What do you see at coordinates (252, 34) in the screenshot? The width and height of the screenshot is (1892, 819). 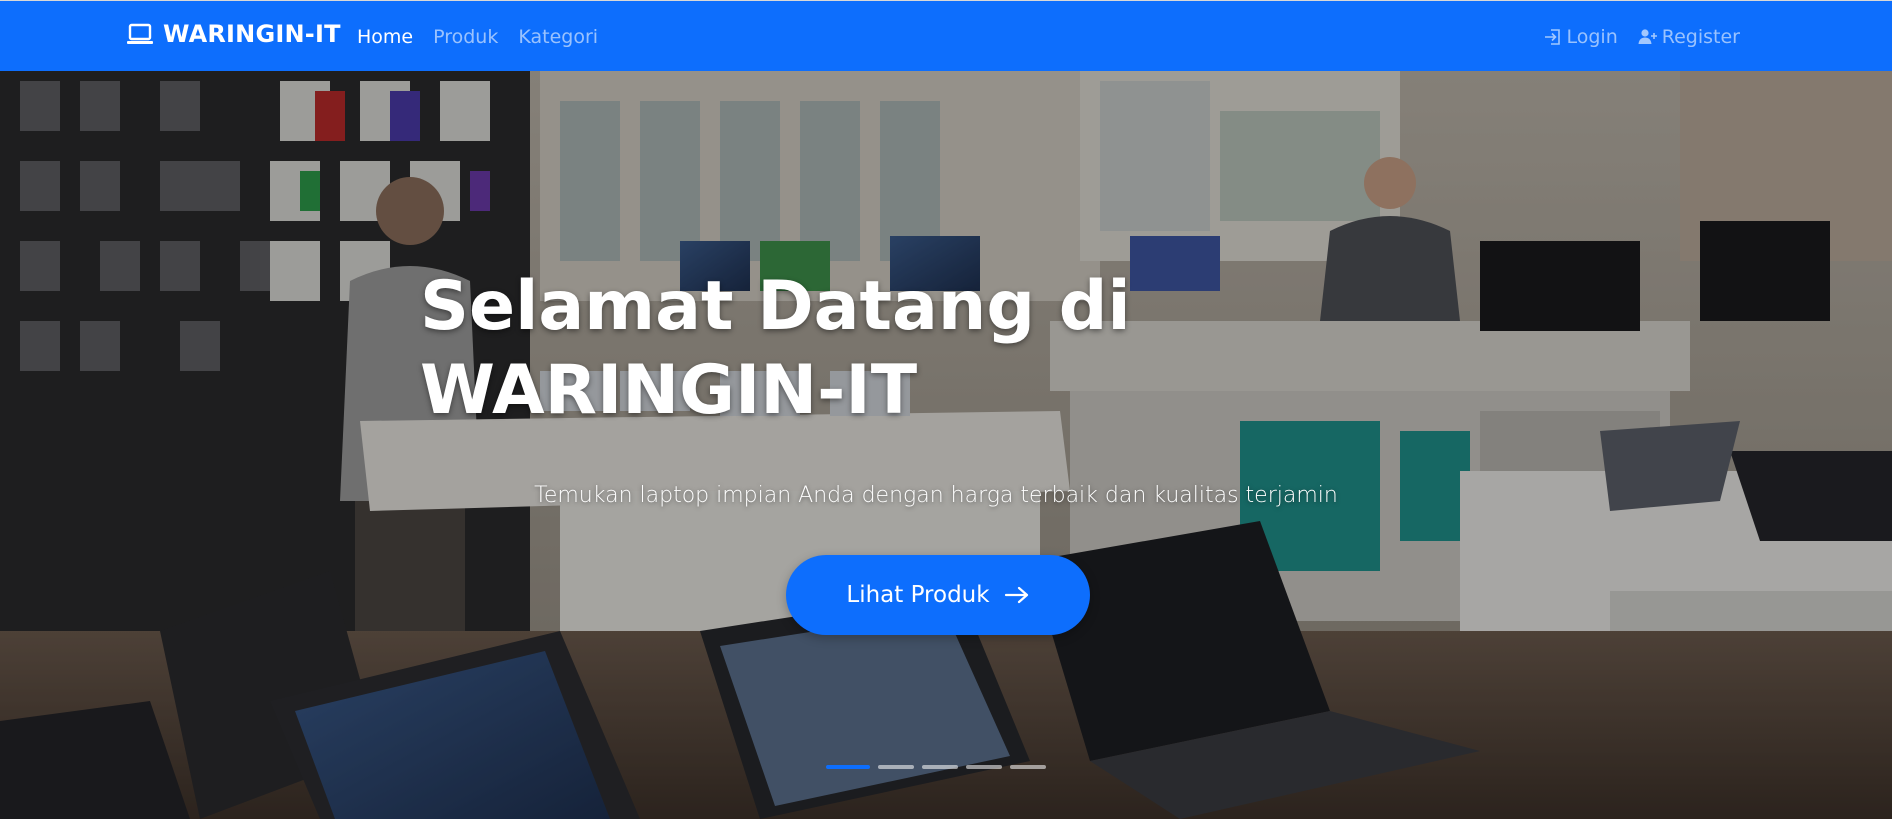 I see `brand-name: WARINGIN-IT` at bounding box center [252, 34].